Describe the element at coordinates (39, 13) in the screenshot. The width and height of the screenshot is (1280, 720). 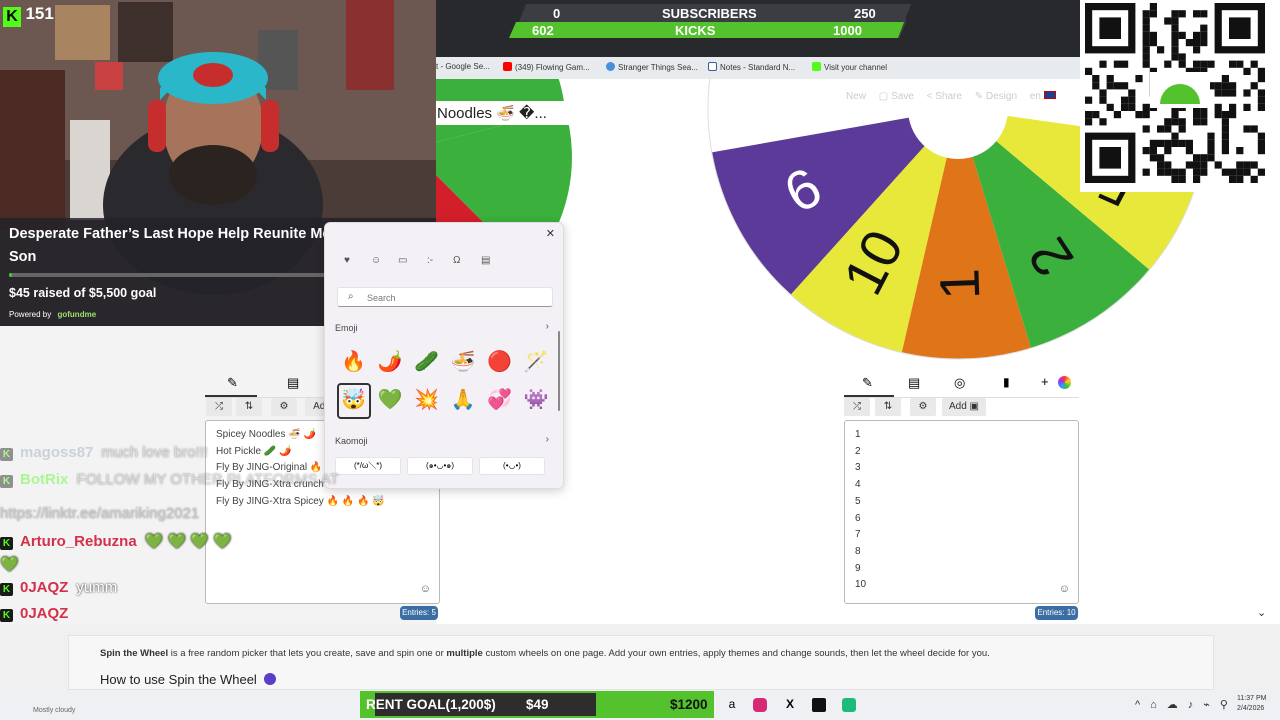
I see `viewer-count: 151` at that location.